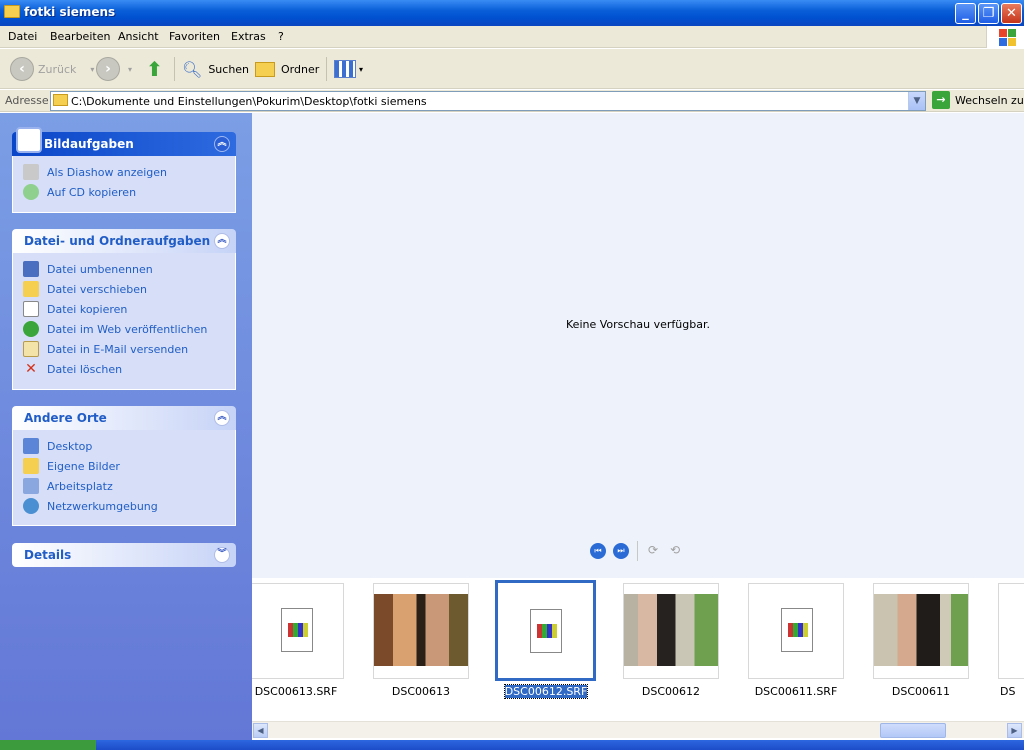 The image size is (1024, 750). What do you see at coordinates (31, 172) in the screenshot?
I see `slideshow-icon` at bounding box center [31, 172].